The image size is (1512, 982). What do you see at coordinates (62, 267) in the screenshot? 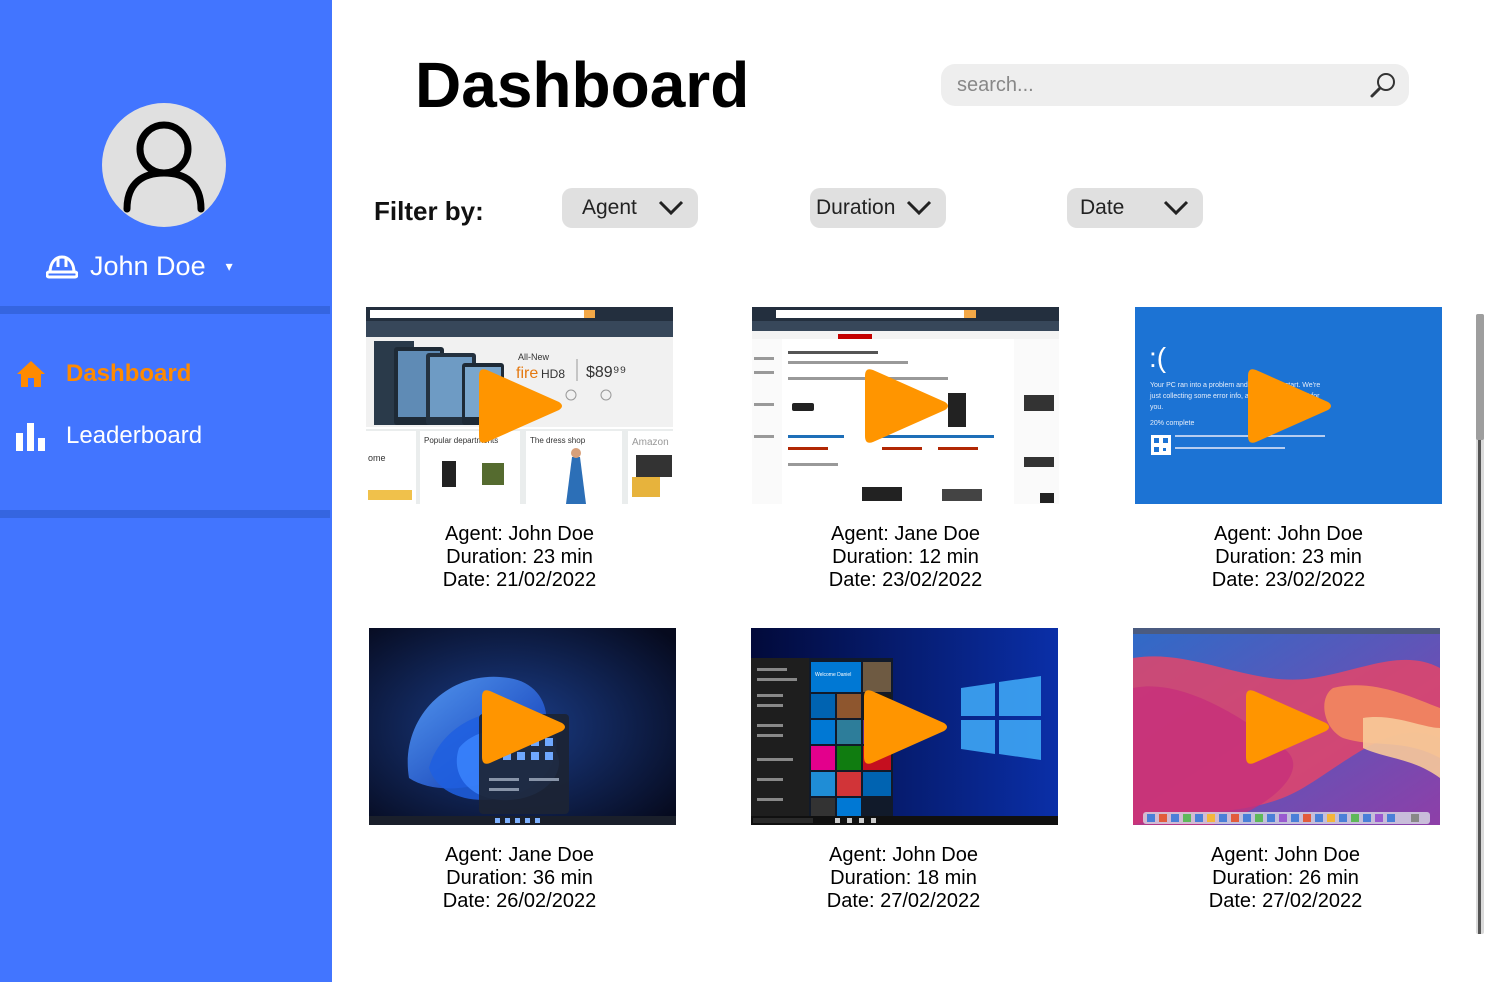
I see `hard-hat-icon` at bounding box center [62, 267].